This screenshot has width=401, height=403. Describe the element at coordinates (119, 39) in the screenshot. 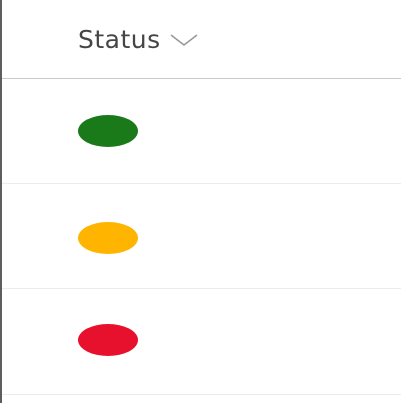

I see `status-header-label: Status` at that location.